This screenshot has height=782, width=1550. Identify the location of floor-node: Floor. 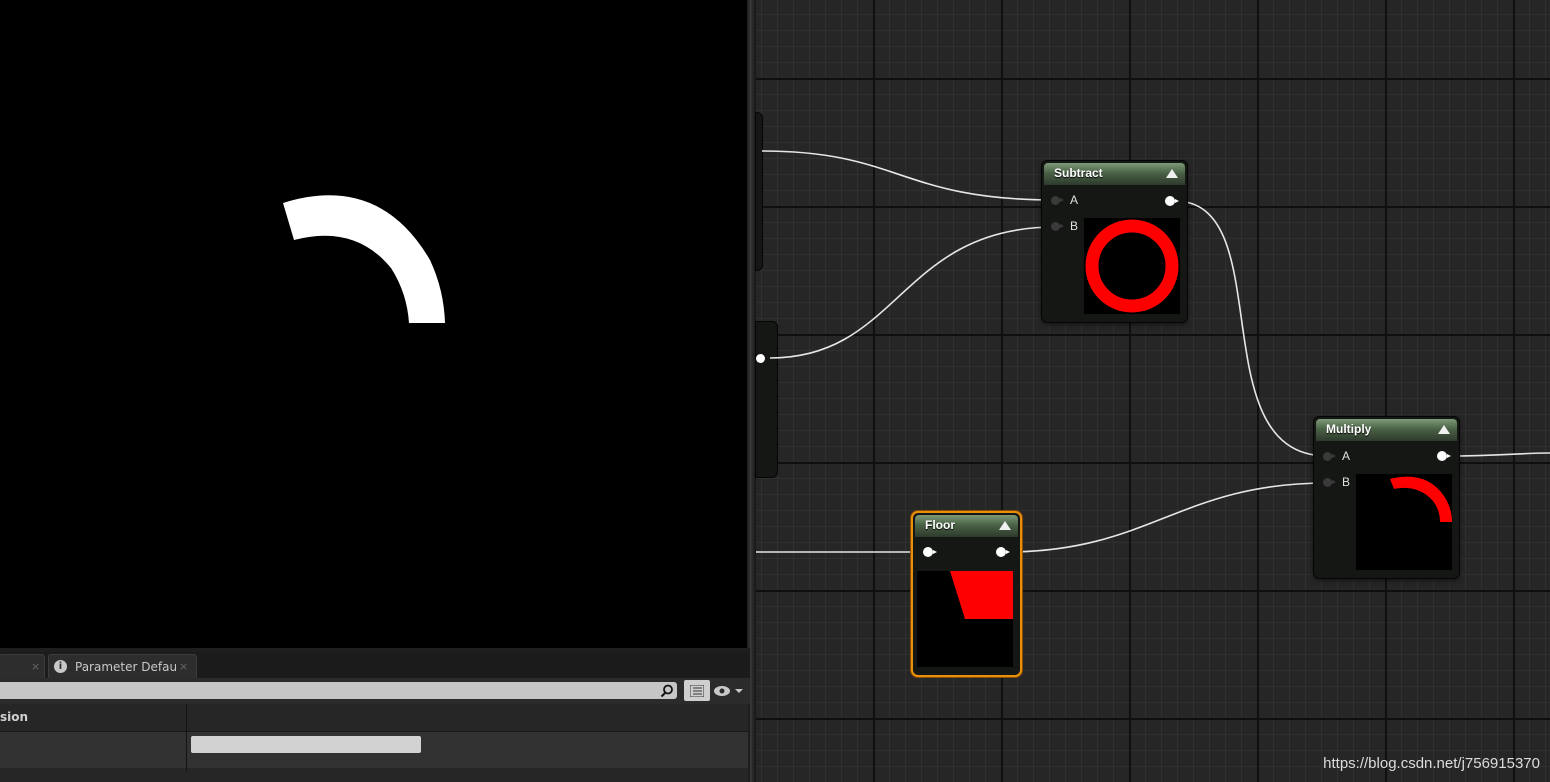
(966, 594).